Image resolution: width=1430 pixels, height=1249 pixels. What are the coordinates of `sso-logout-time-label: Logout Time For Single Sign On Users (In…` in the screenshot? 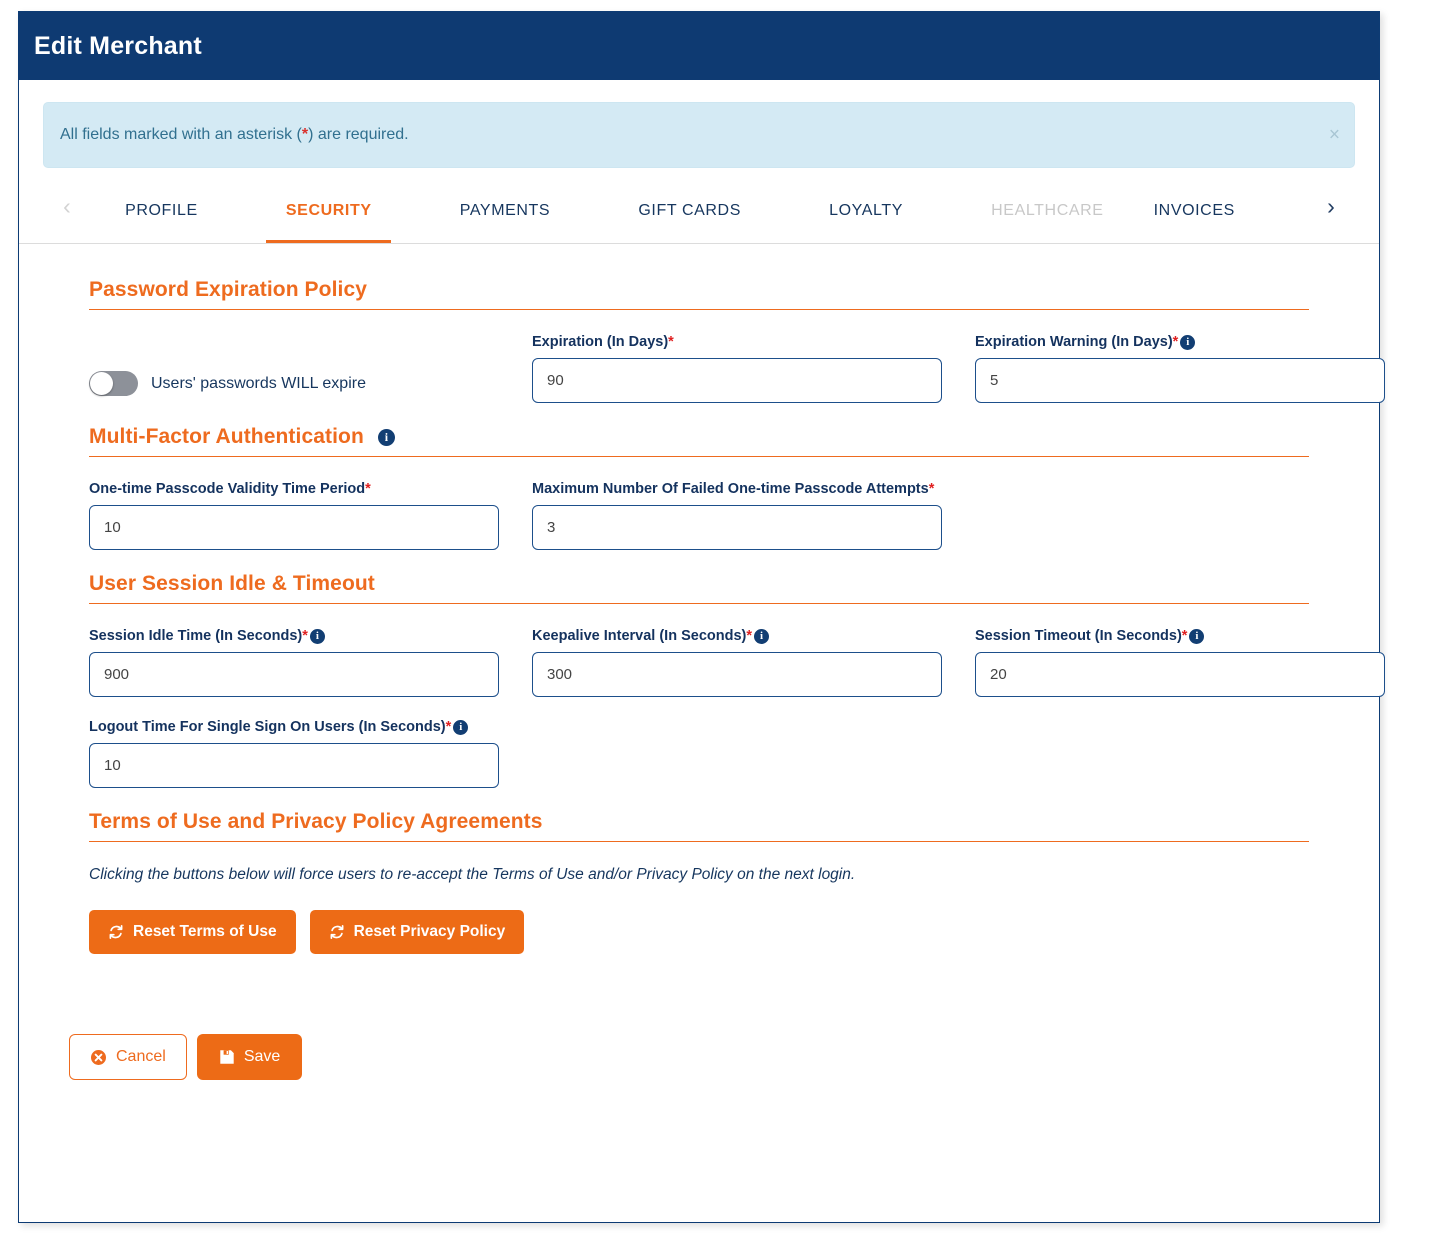 It's located at (294, 727).